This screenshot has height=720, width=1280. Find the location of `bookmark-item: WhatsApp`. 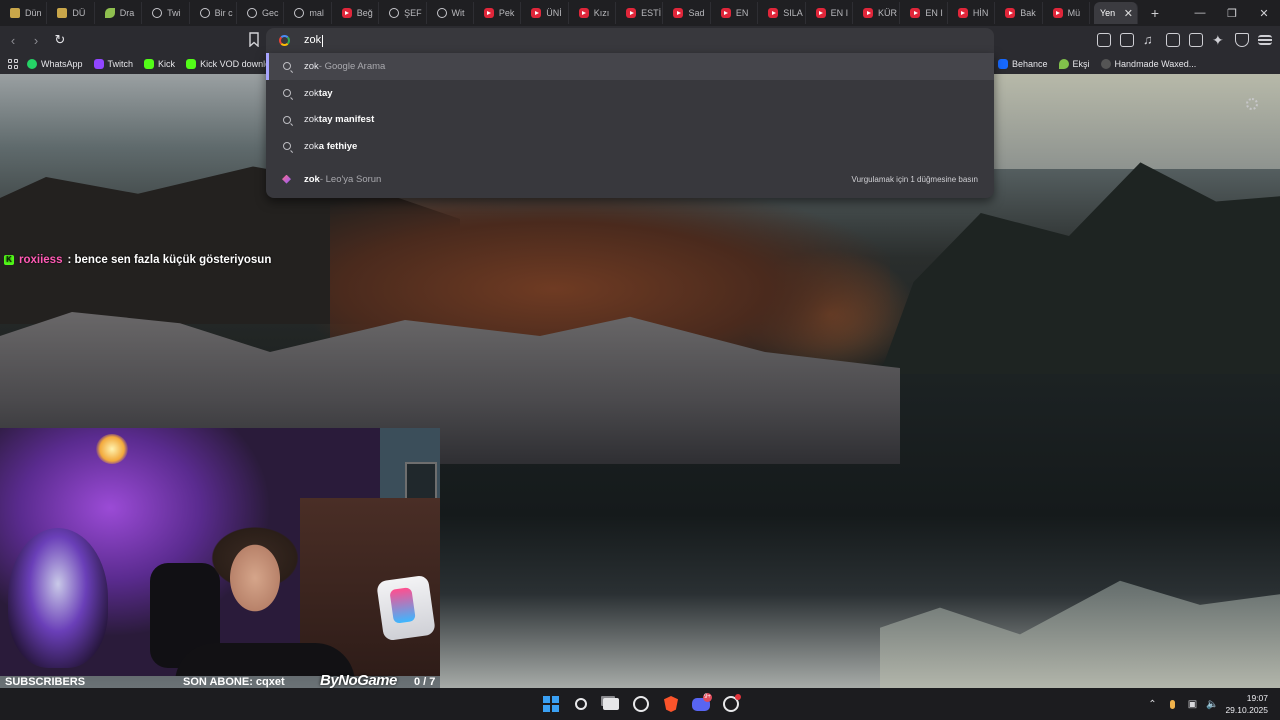

bookmark-item: WhatsApp is located at coordinates (55, 64).